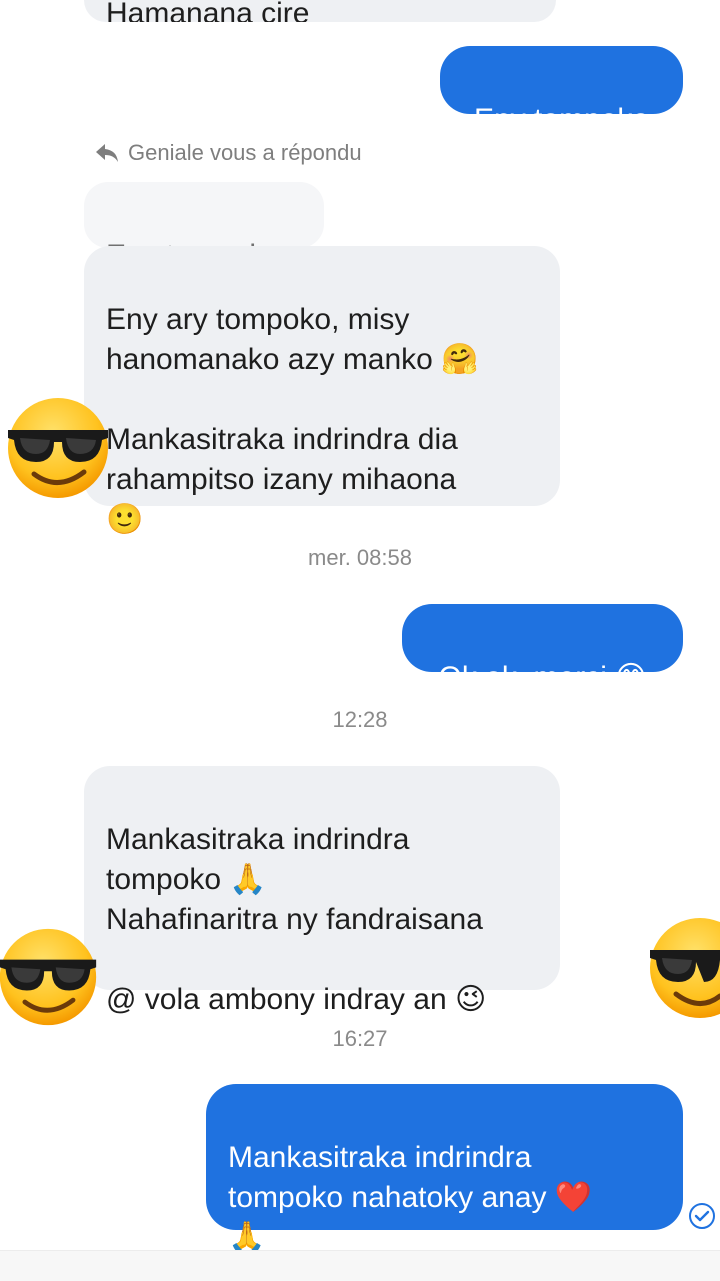  What do you see at coordinates (561, 91) in the screenshot?
I see `message-outgoing-1: Eny tompoko` at bounding box center [561, 91].